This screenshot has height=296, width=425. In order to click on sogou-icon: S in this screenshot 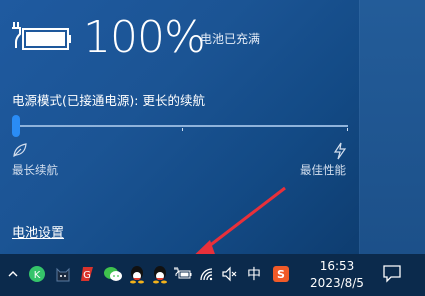, I will do `click(281, 274)`.